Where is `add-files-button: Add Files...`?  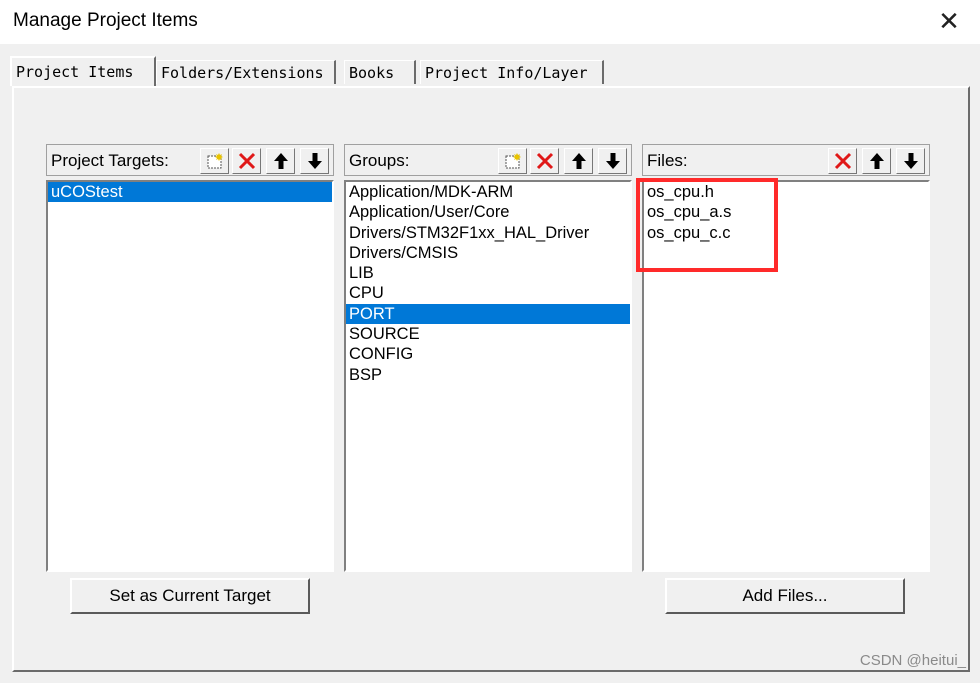 add-files-button: Add Files... is located at coordinates (785, 596).